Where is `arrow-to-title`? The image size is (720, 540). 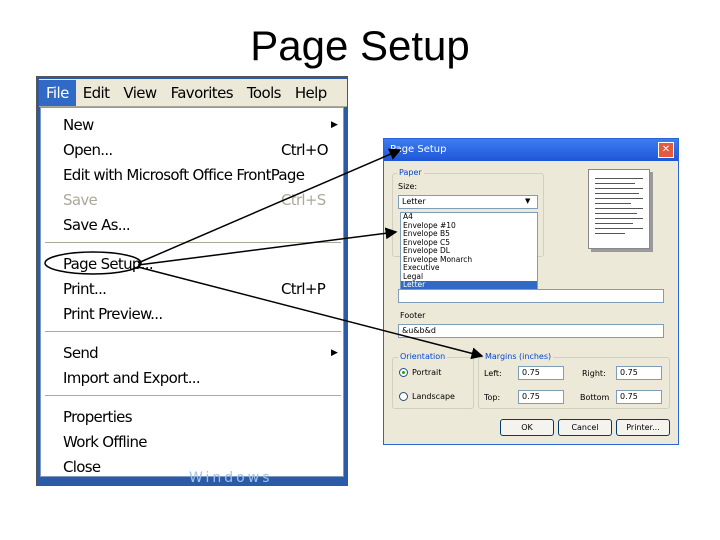
arrow-to-title is located at coordinates (269, 206).